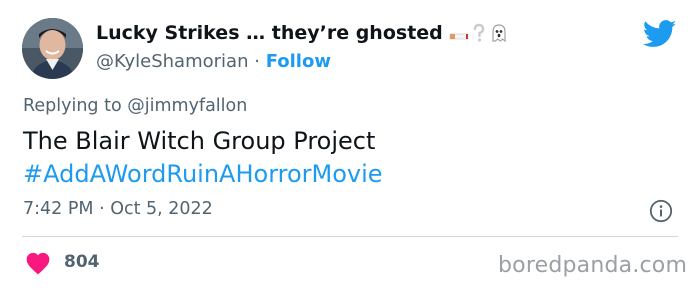 The height and width of the screenshot is (288, 700). What do you see at coordinates (593, 265) in the screenshot?
I see `source-watermark: boredpanda.com` at bounding box center [593, 265].